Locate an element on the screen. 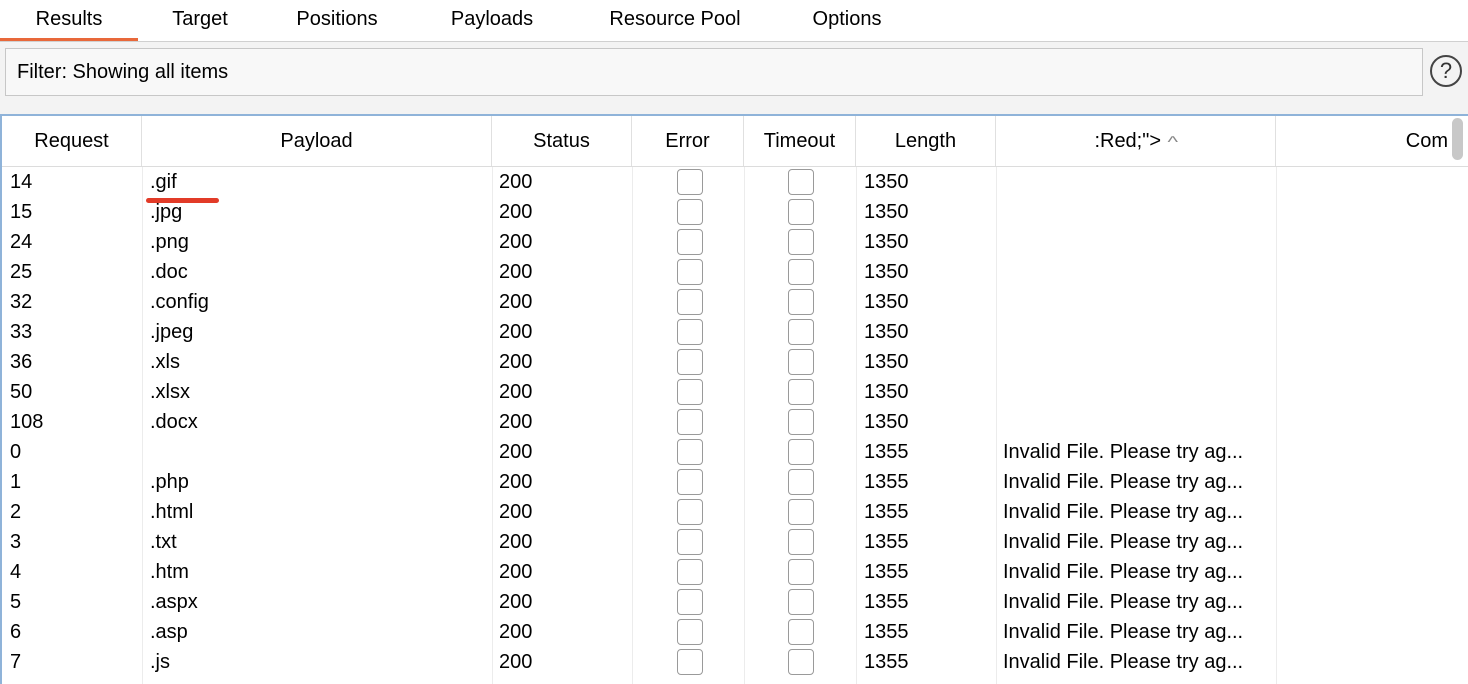 The width and height of the screenshot is (1468, 684). cell-payload: .xlsx is located at coordinates (170, 392).